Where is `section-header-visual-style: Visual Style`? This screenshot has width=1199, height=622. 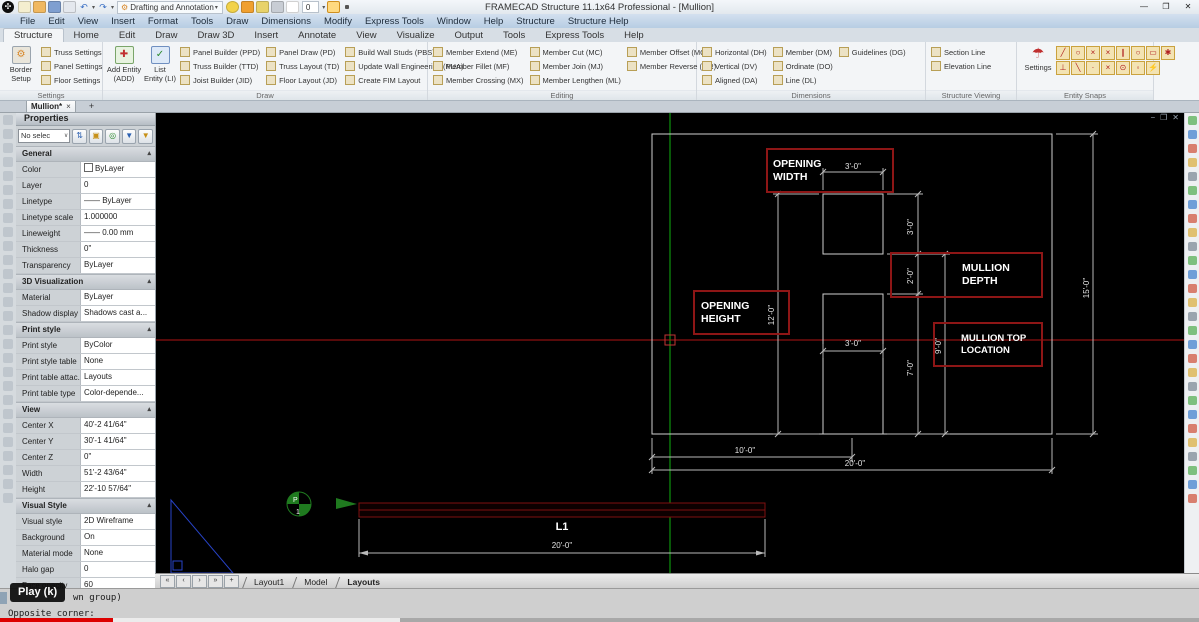
section-header-visual-style: Visual Style is located at coordinates (85, 506).